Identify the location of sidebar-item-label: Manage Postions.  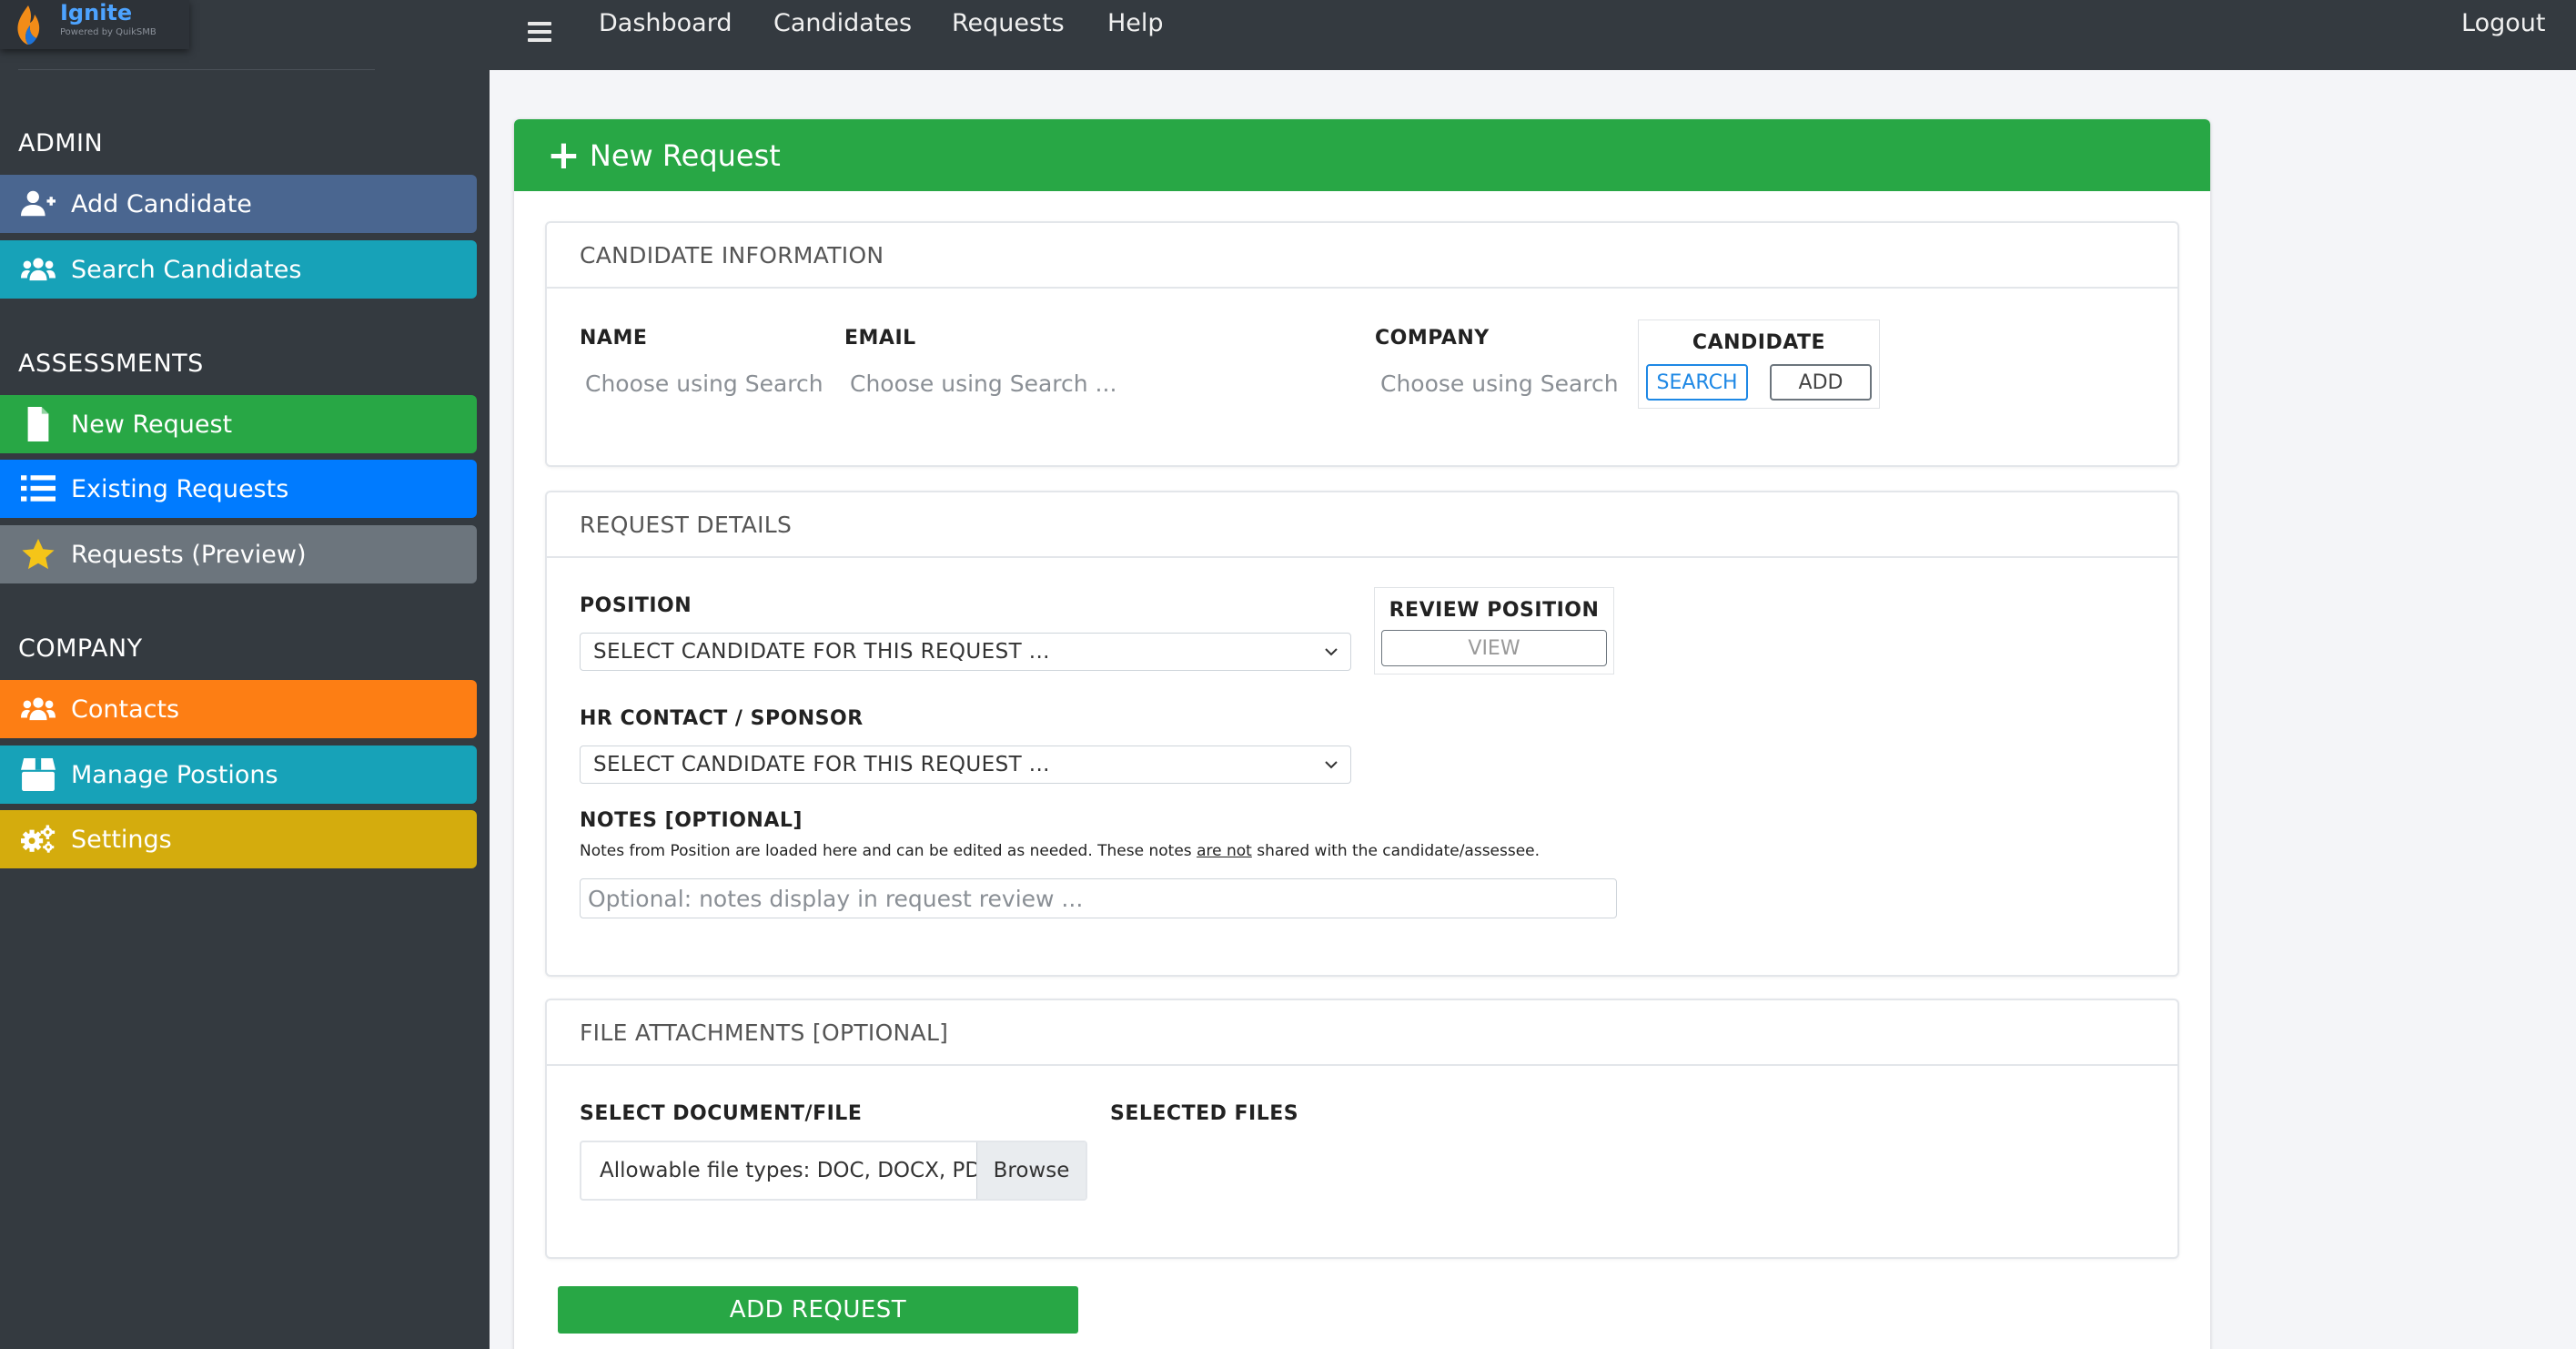
(174, 775).